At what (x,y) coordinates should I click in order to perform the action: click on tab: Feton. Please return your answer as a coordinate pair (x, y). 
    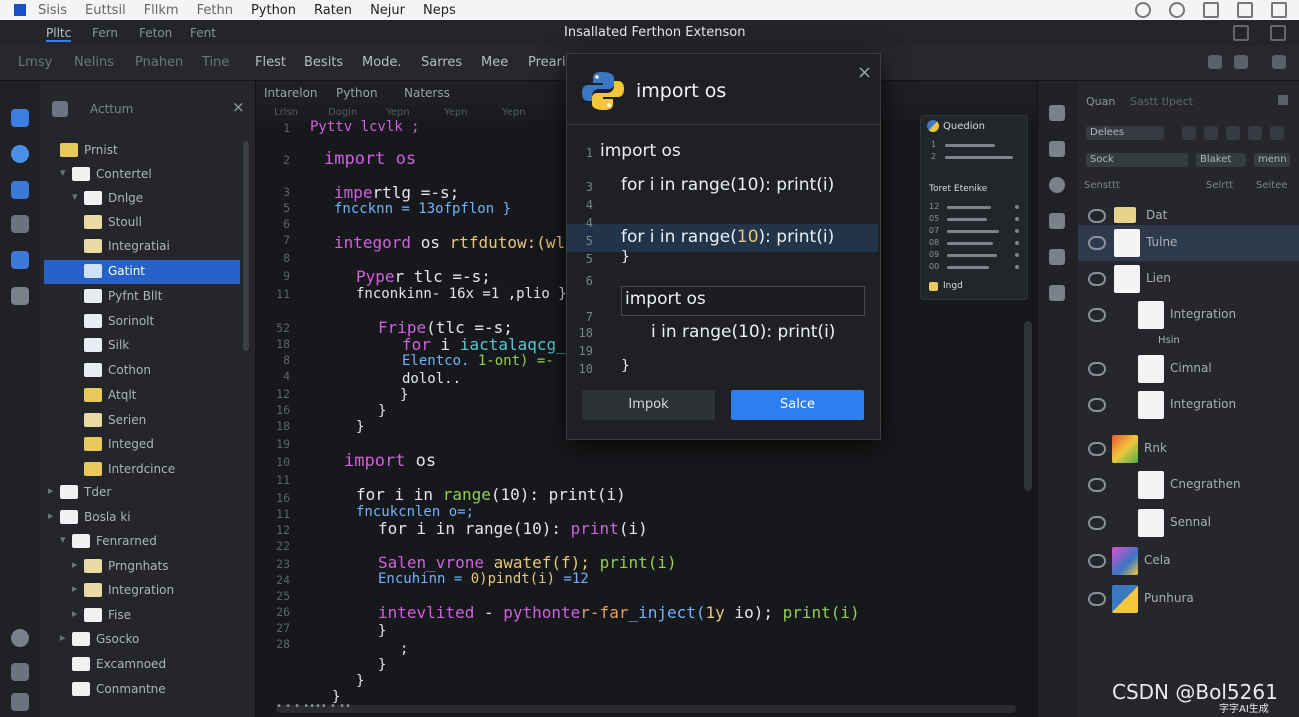
    Looking at the image, I should click on (155, 33).